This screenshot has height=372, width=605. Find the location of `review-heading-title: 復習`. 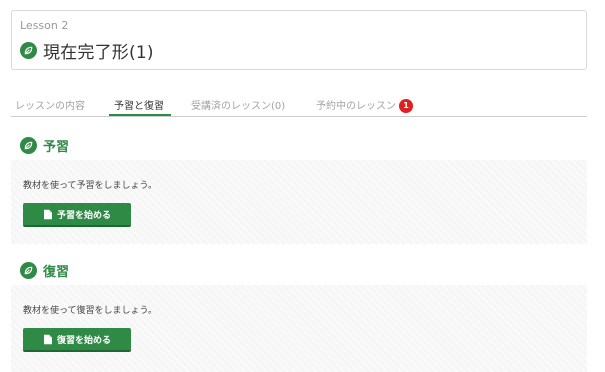

review-heading-title: 復習 is located at coordinates (56, 272).